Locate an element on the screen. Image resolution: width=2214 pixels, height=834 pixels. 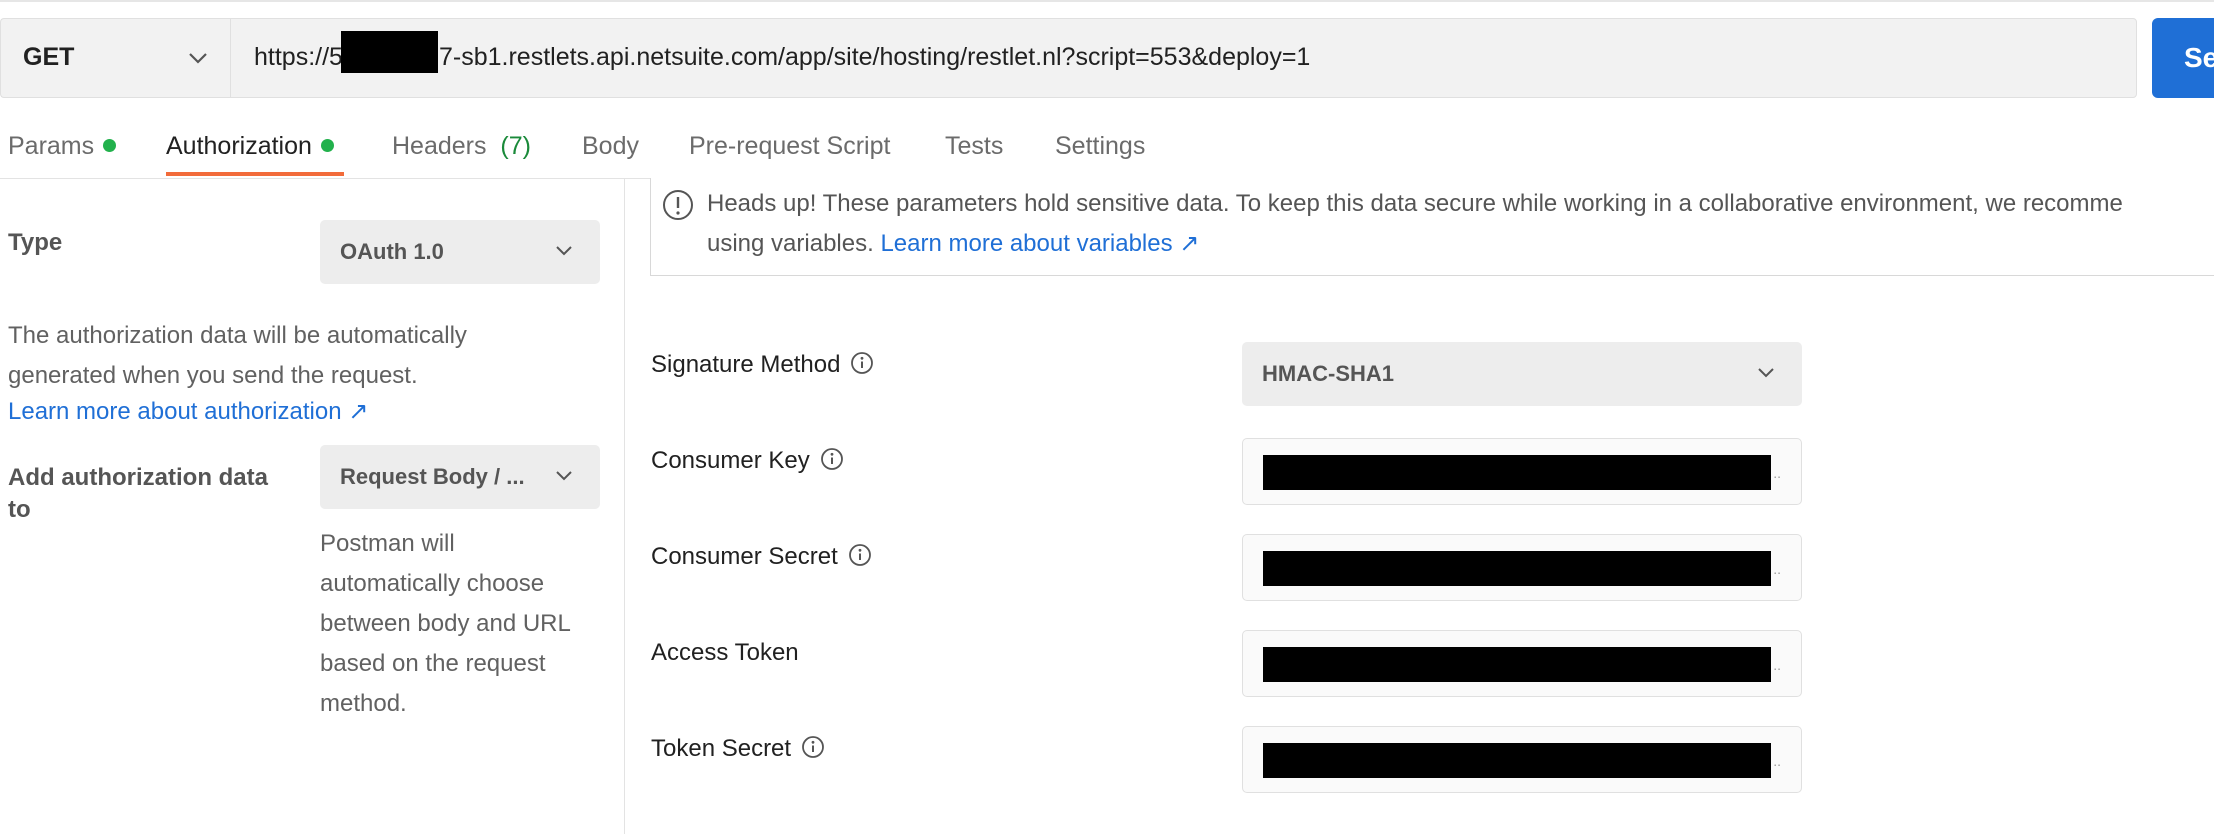
method-select: GET is located at coordinates (115, 58).